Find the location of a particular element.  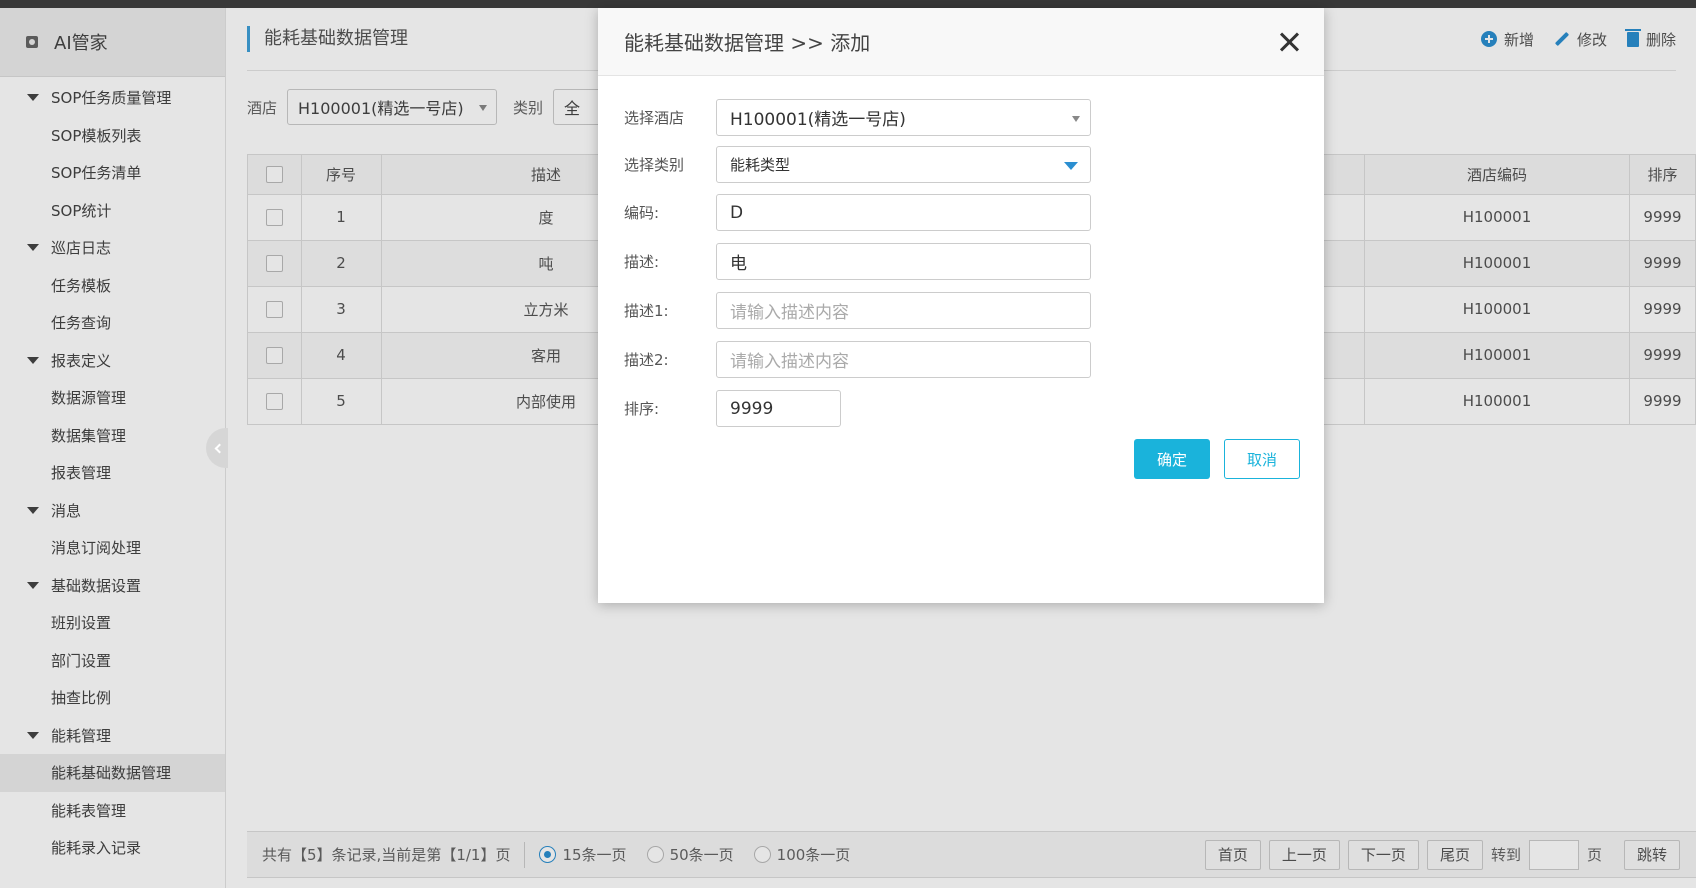

desc-field-row: 描述: 电 is located at coordinates (857, 261).